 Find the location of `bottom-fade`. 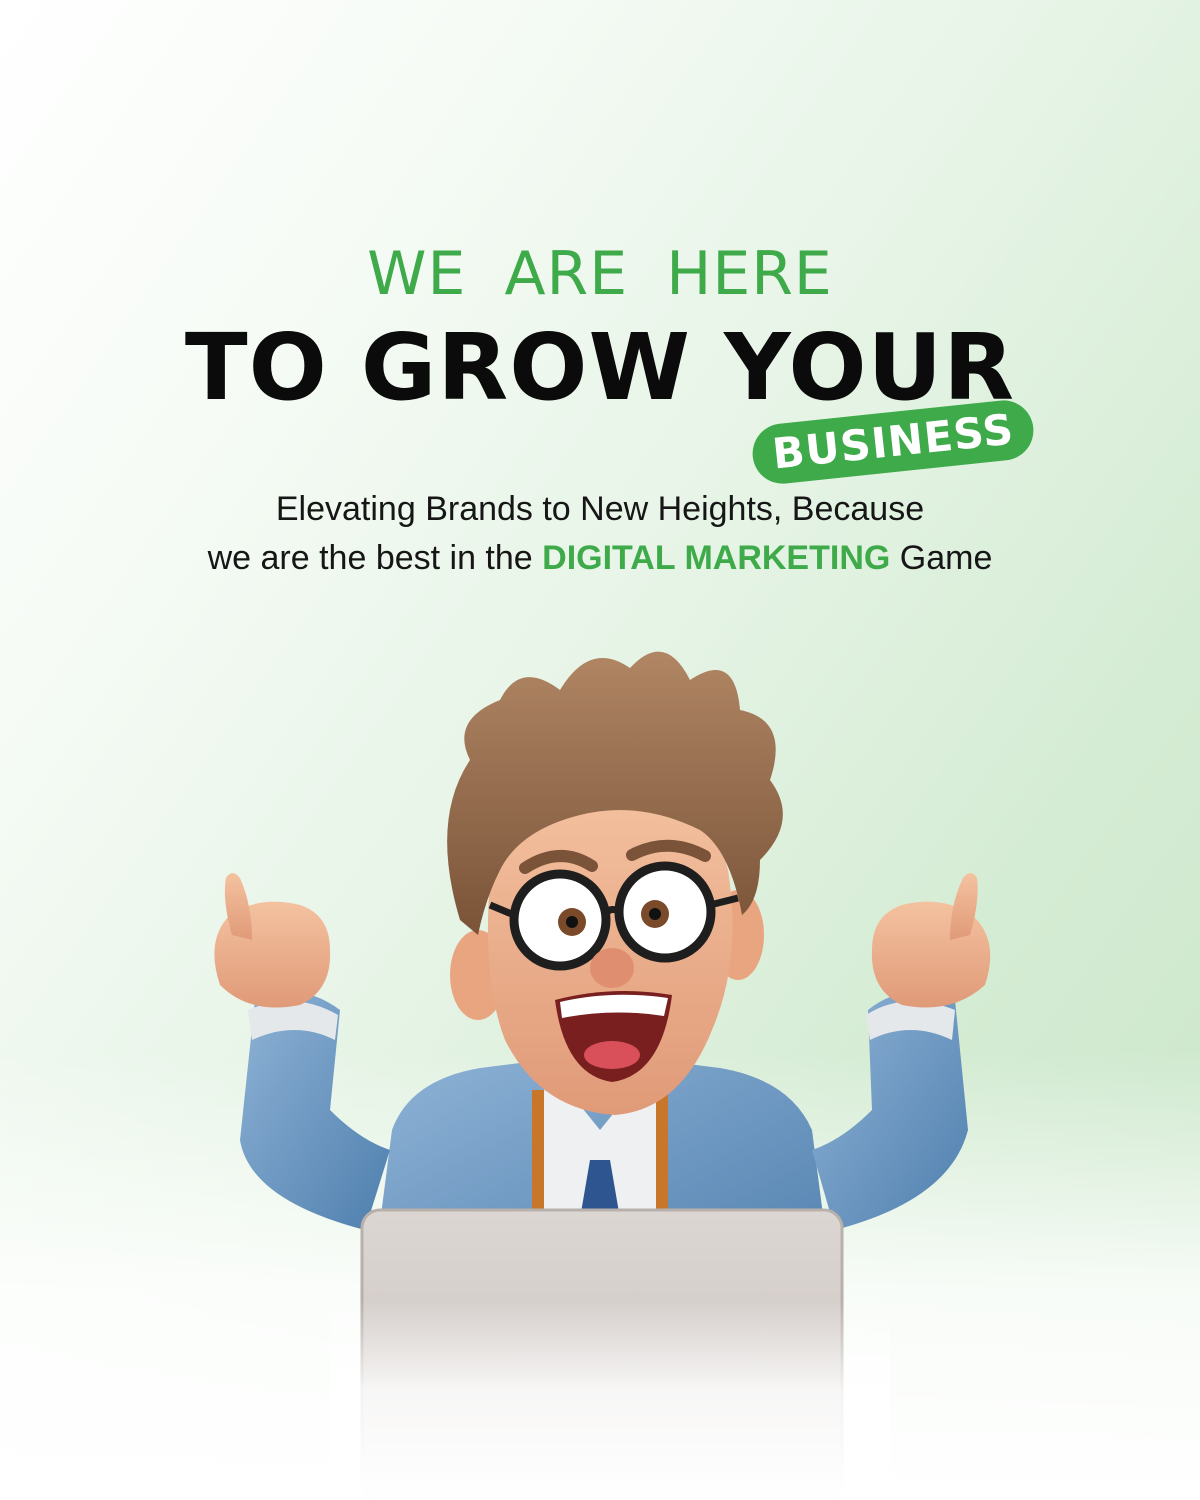

bottom-fade is located at coordinates (610, 1400).